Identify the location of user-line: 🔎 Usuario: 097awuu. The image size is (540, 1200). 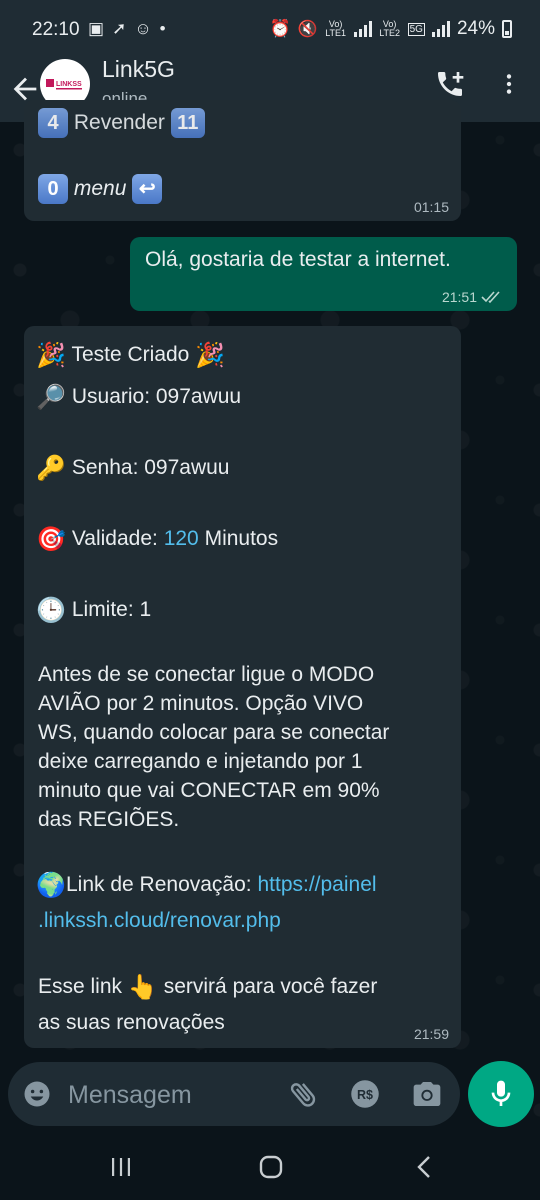
(139, 397).